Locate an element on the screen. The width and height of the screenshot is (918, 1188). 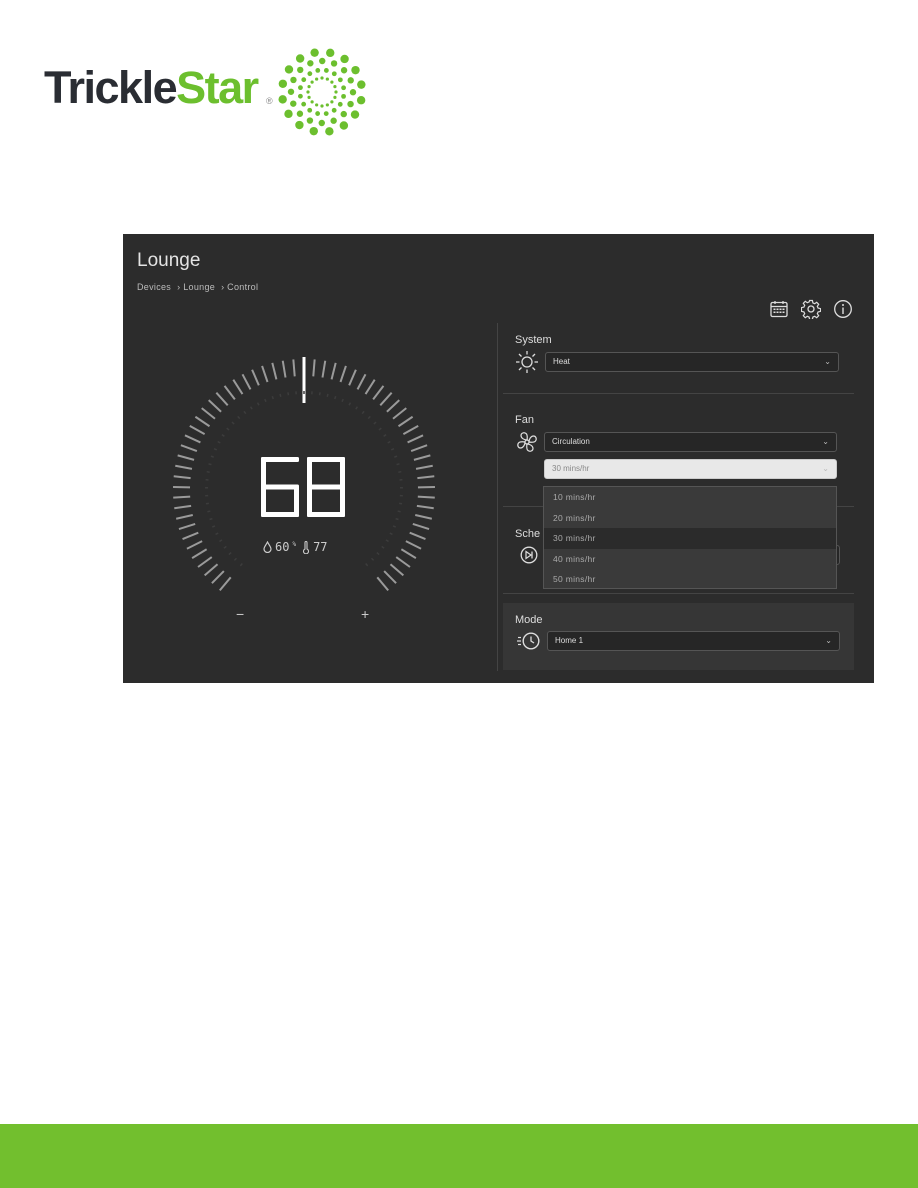
fan-label: Fan is located at coordinates (524, 420).